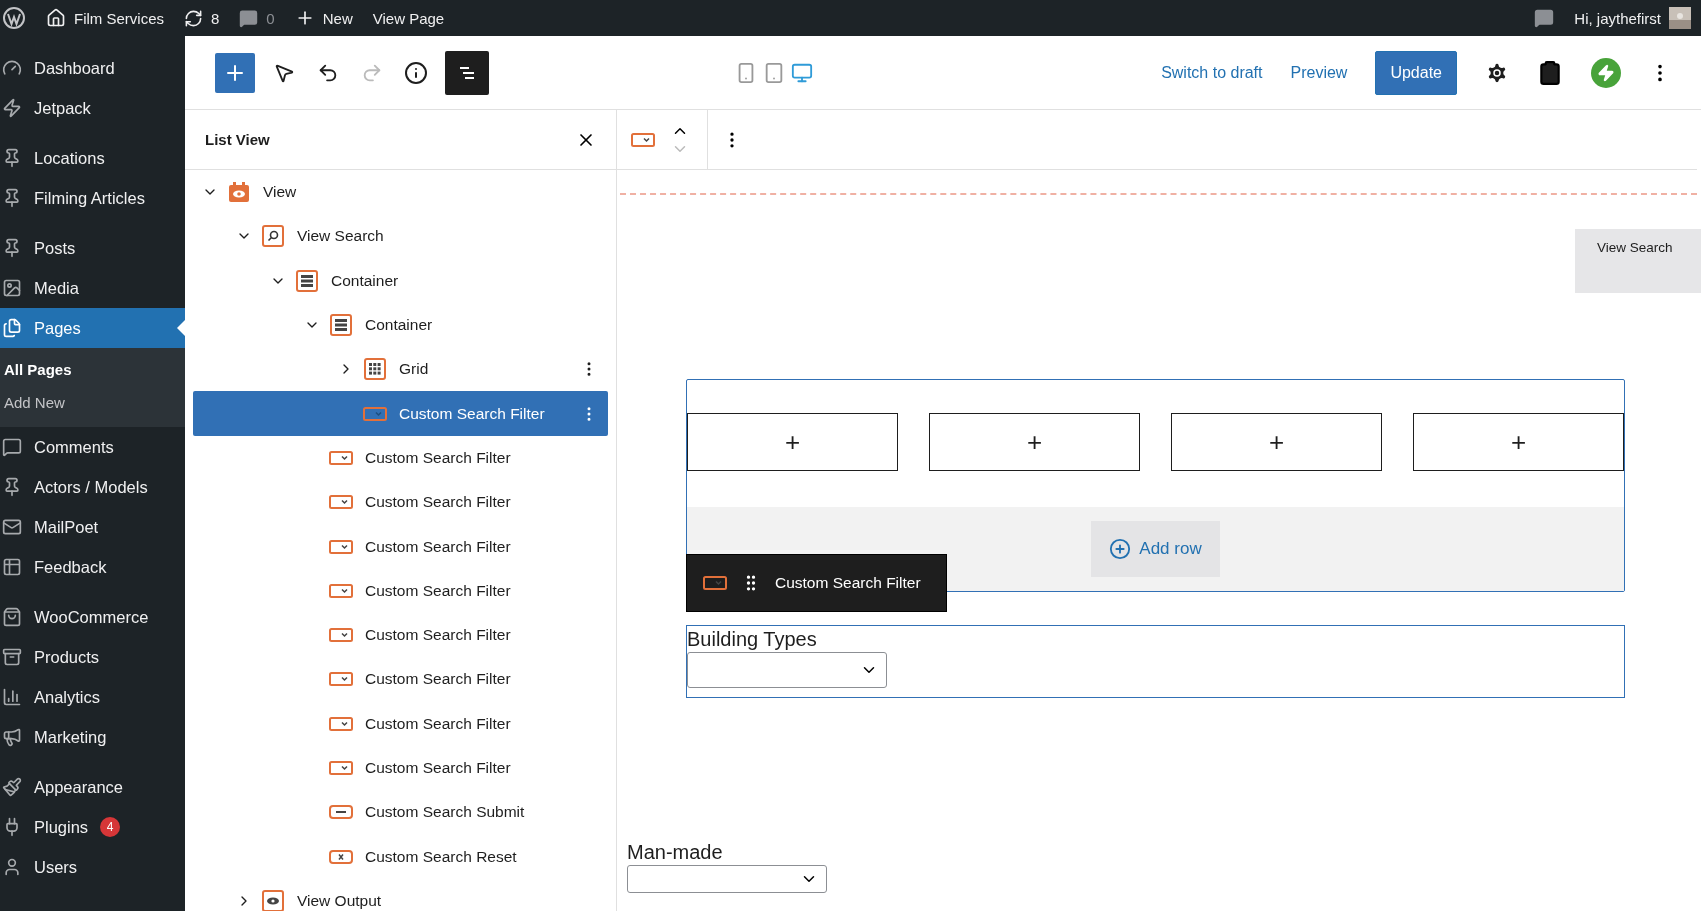  What do you see at coordinates (1125, 866) in the screenshot?
I see `filter-block: Man-made` at bounding box center [1125, 866].